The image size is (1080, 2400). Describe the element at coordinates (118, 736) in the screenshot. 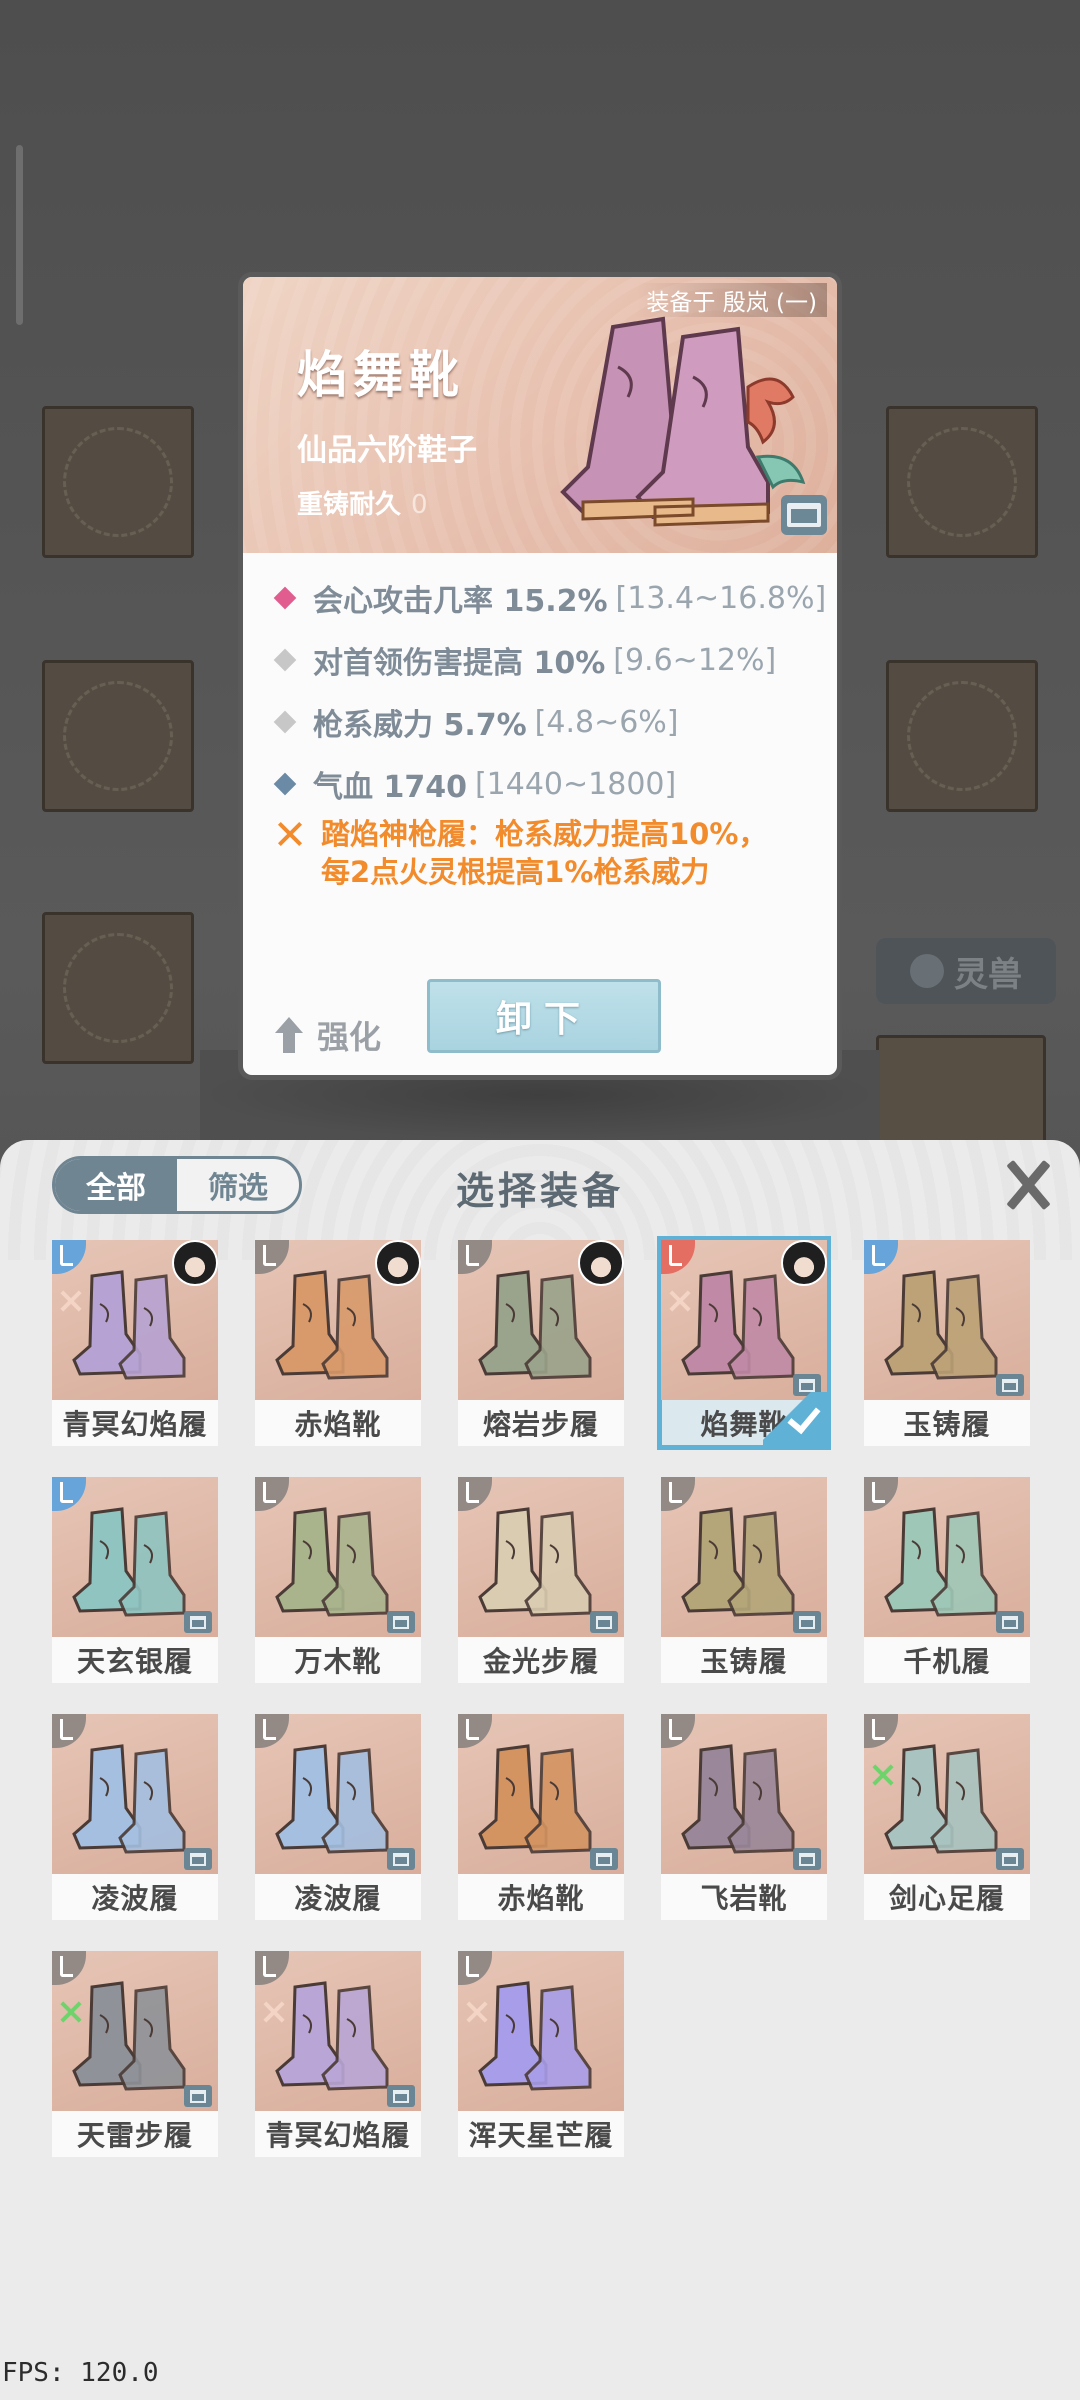

I see `bg-armor-slot` at that location.